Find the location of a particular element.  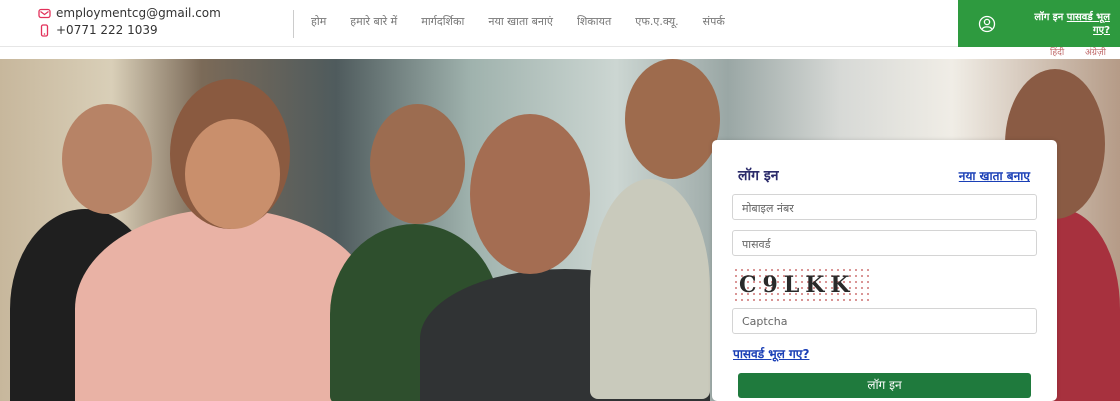

mobile-number-input: मोबाइल नंबर is located at coordinates (884, 207).